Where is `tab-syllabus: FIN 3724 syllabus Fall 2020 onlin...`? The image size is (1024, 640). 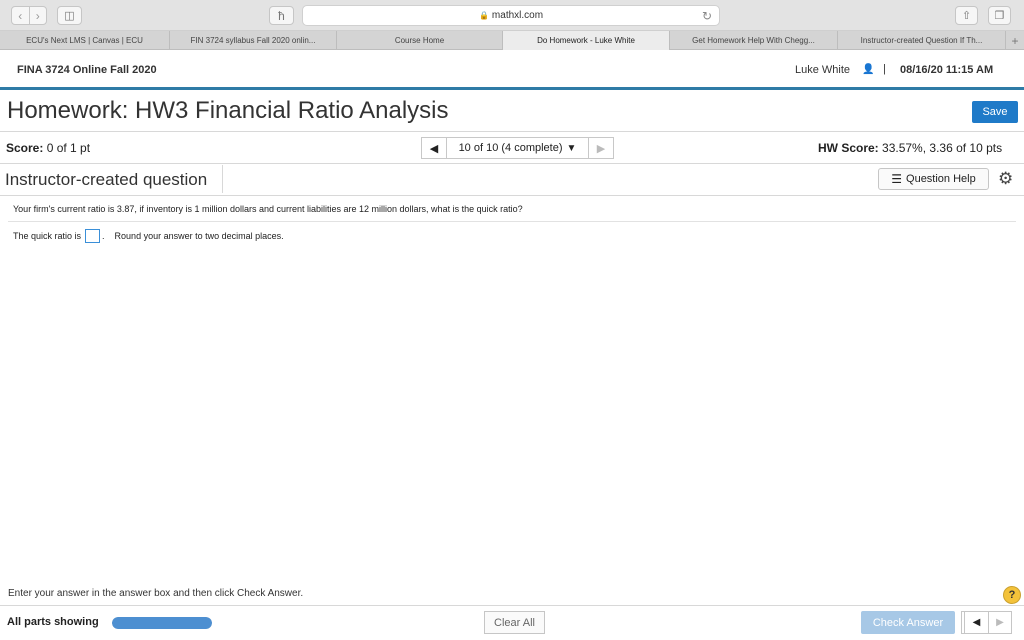 tab-syllabus: FIN 3724 syllabus Fall 2020 onlin... is located at coordinates (253, 40).